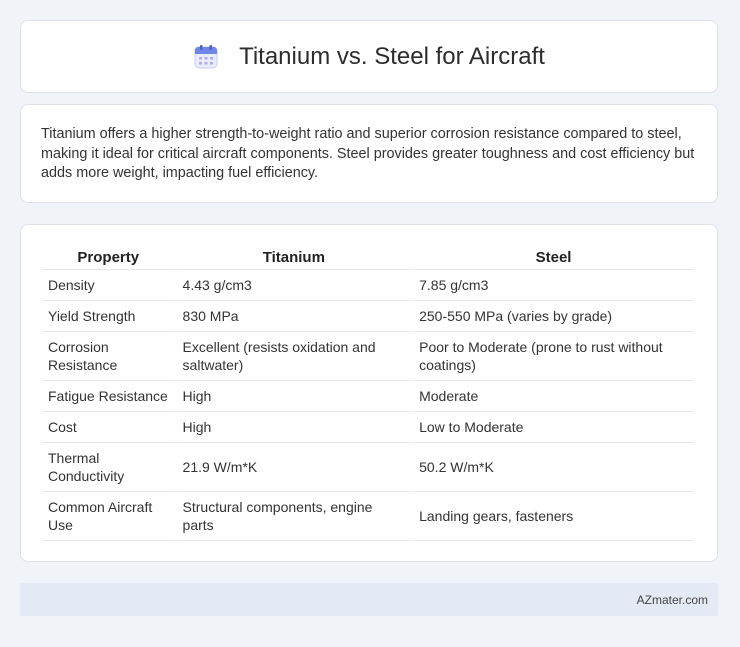 This screenshot has width=740, height=647. What do you see at coordinates (294, 516) in the screenshot?
I see `table-cell: Structural components, engine parts` at bounding box center [294, 516].